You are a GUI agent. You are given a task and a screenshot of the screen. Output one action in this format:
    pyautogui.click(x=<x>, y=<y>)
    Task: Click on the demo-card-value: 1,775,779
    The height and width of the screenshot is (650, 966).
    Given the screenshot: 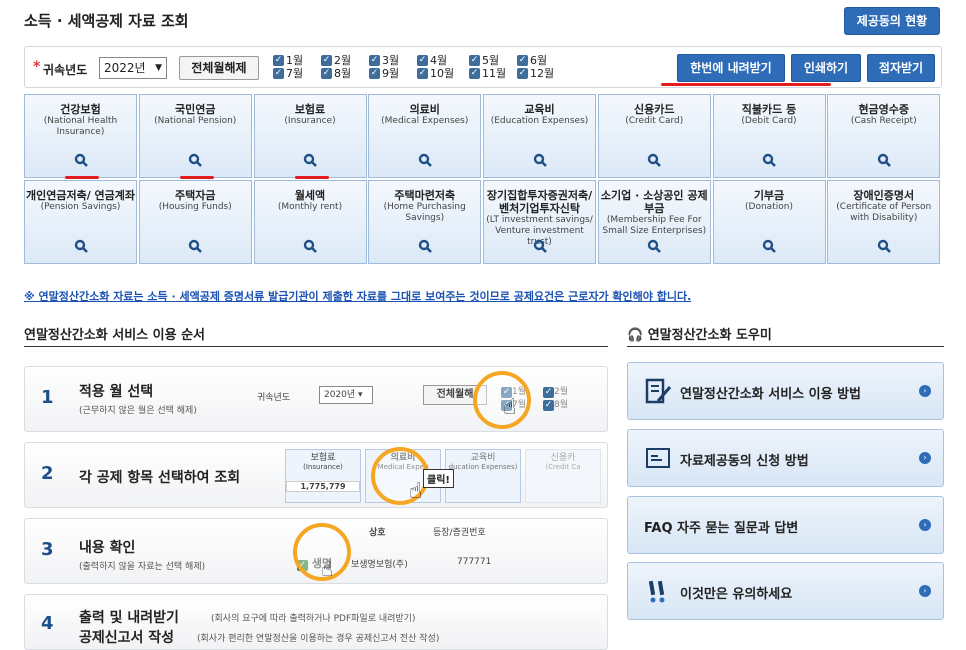 What is the action you would take?
    pyautogui.click(x=323, y=486)
    